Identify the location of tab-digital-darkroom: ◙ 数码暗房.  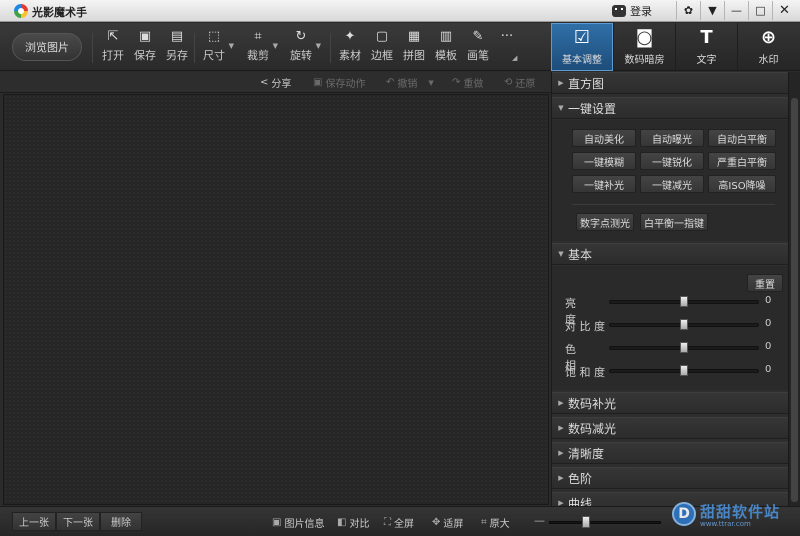
(644, 47).